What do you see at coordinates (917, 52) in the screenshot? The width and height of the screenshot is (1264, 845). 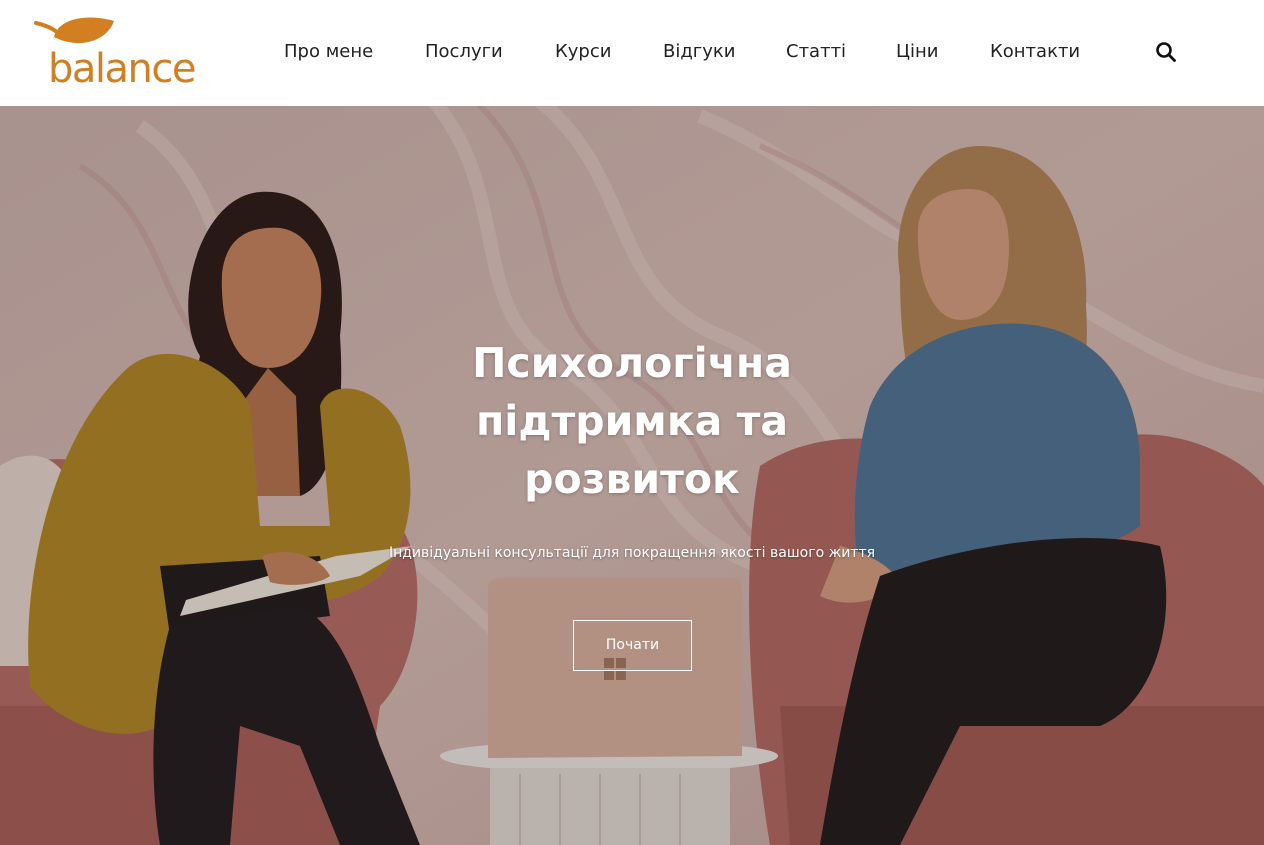 I see `nav-item-prices: Ціни` at bounding box center [917, 52].